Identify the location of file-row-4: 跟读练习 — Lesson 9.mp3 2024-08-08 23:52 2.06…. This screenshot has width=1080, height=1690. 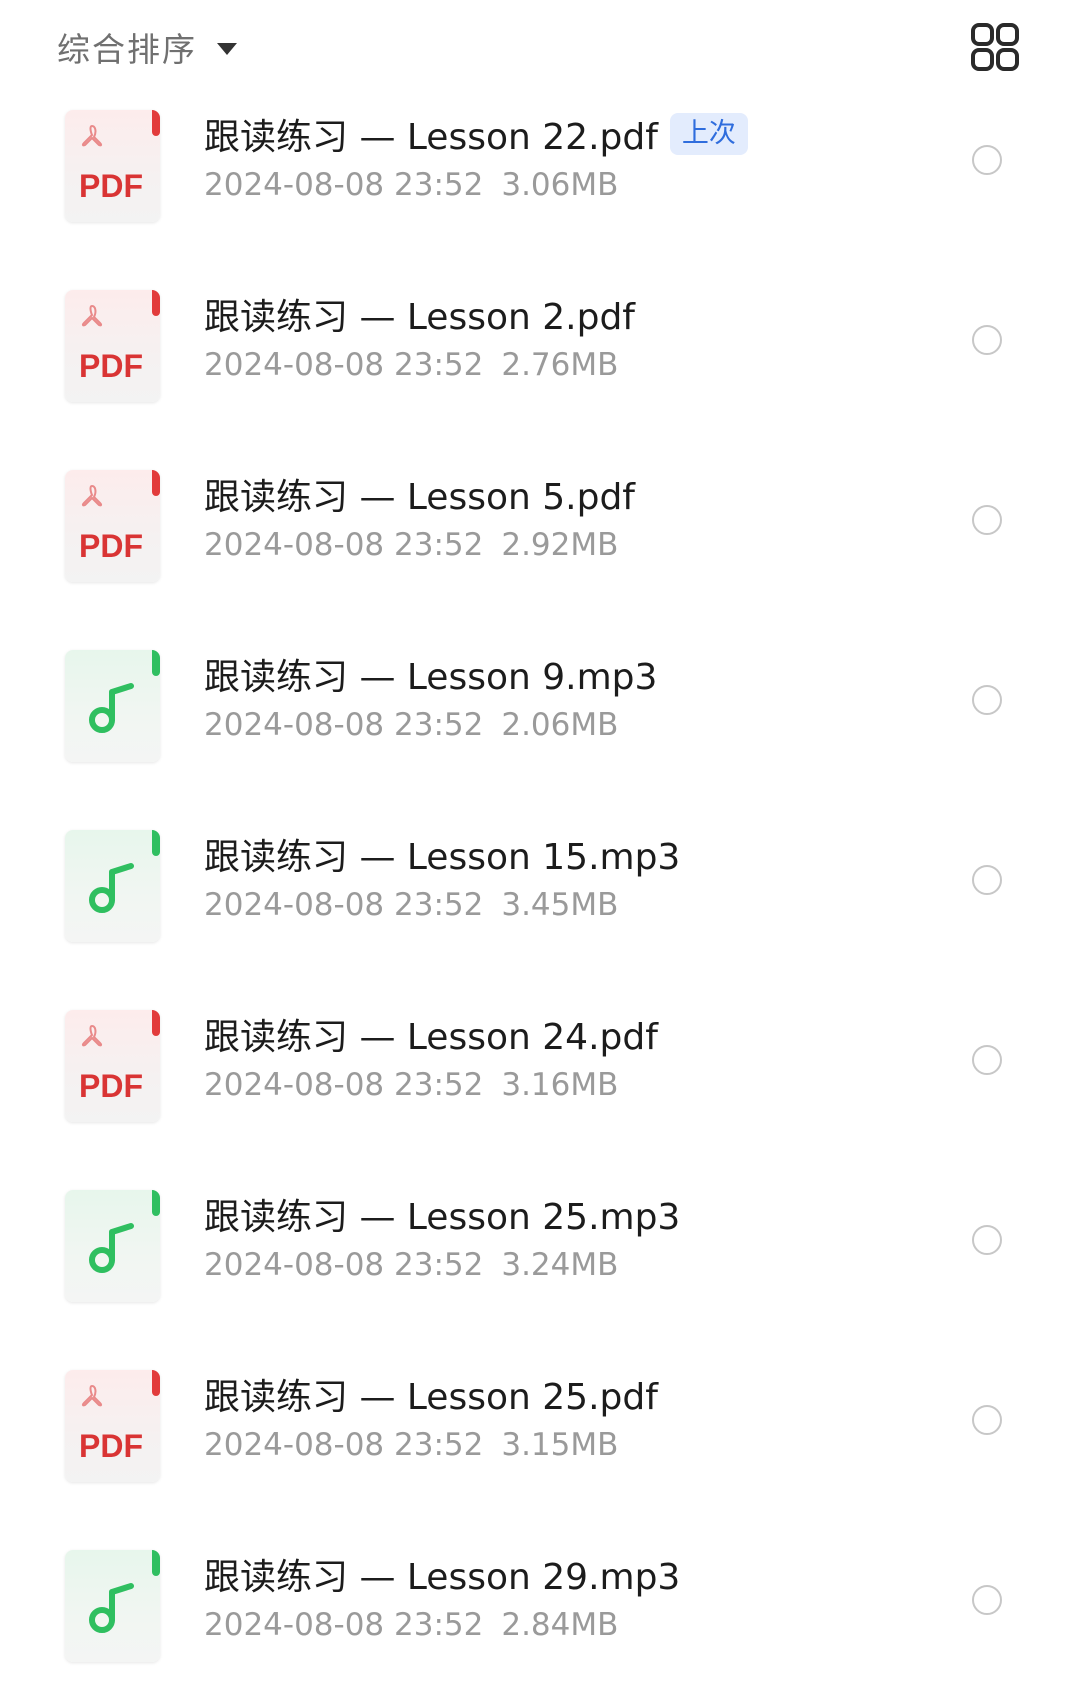
(540, 725).